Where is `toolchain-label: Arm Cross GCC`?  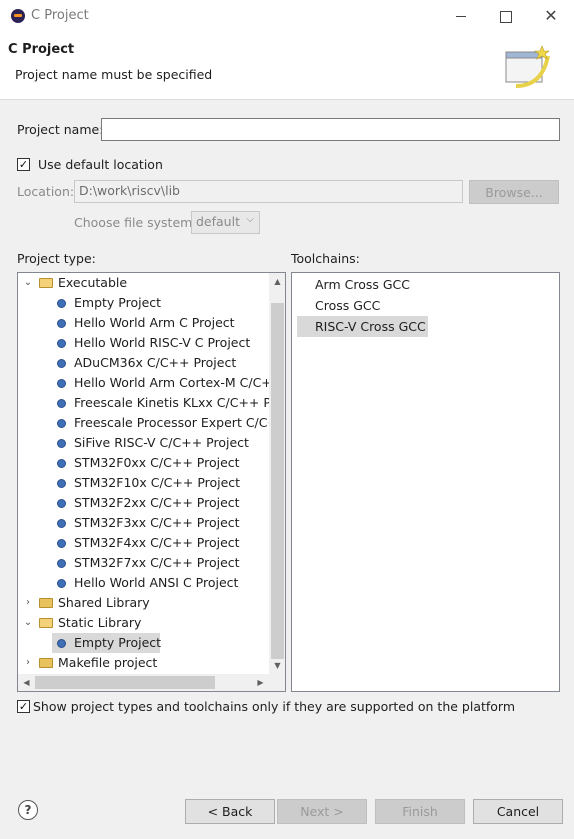 toolchain-label: Arm Cross GCC is located at coordinates (363, 284).